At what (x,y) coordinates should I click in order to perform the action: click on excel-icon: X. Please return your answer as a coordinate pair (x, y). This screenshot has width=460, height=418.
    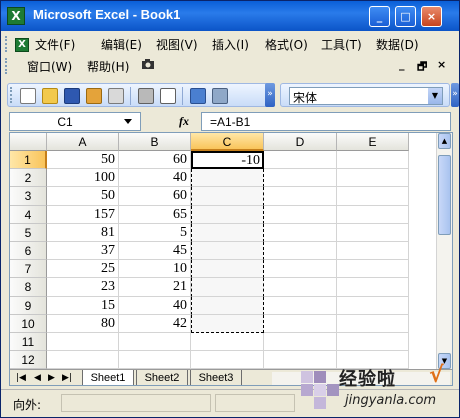
    Looking at the image, I should click on (16, 16).